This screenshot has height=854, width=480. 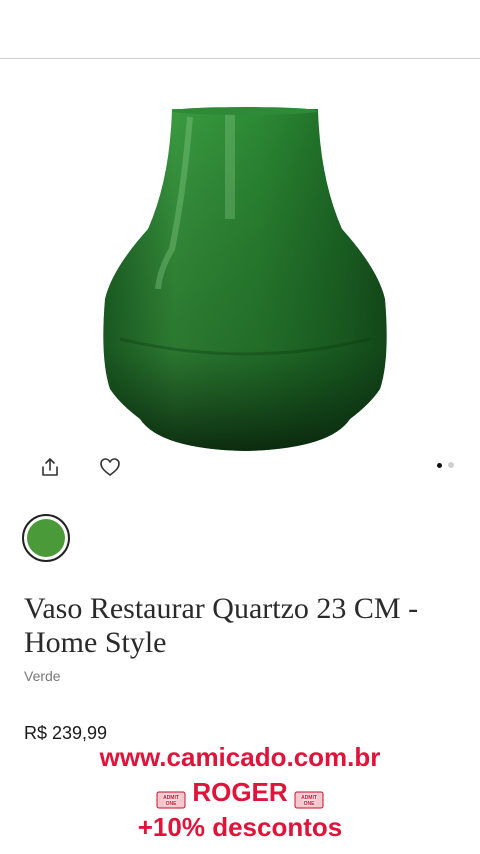 What do you see at coordinates (42, 676) in the screenshot?
I see `product-variant: Verde` at bounding box center [42, 676].